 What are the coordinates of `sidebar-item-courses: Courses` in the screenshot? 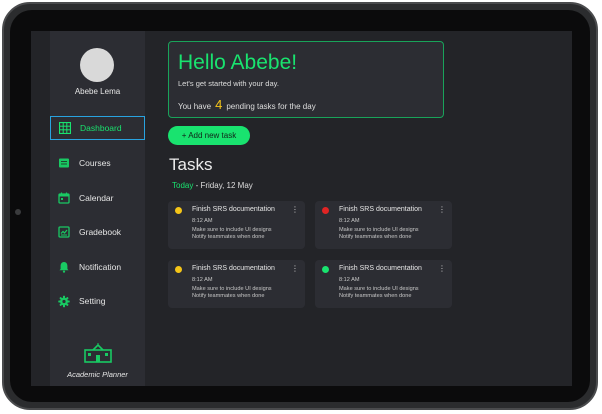 It's located at (97, 163).